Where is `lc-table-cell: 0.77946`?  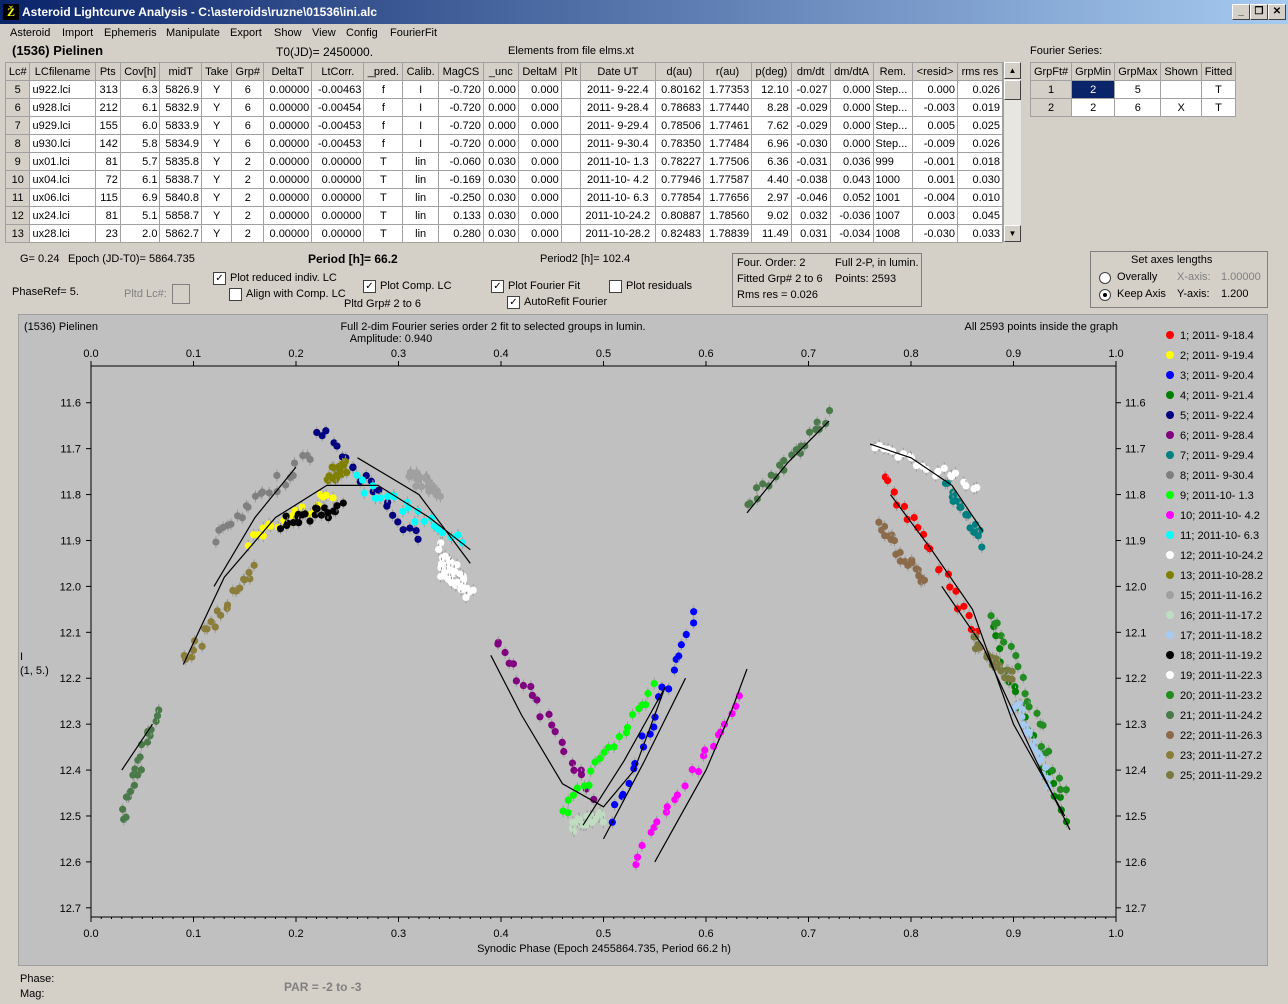 lc-table-cell: 0.77946 is located at coordinates (679, 179).